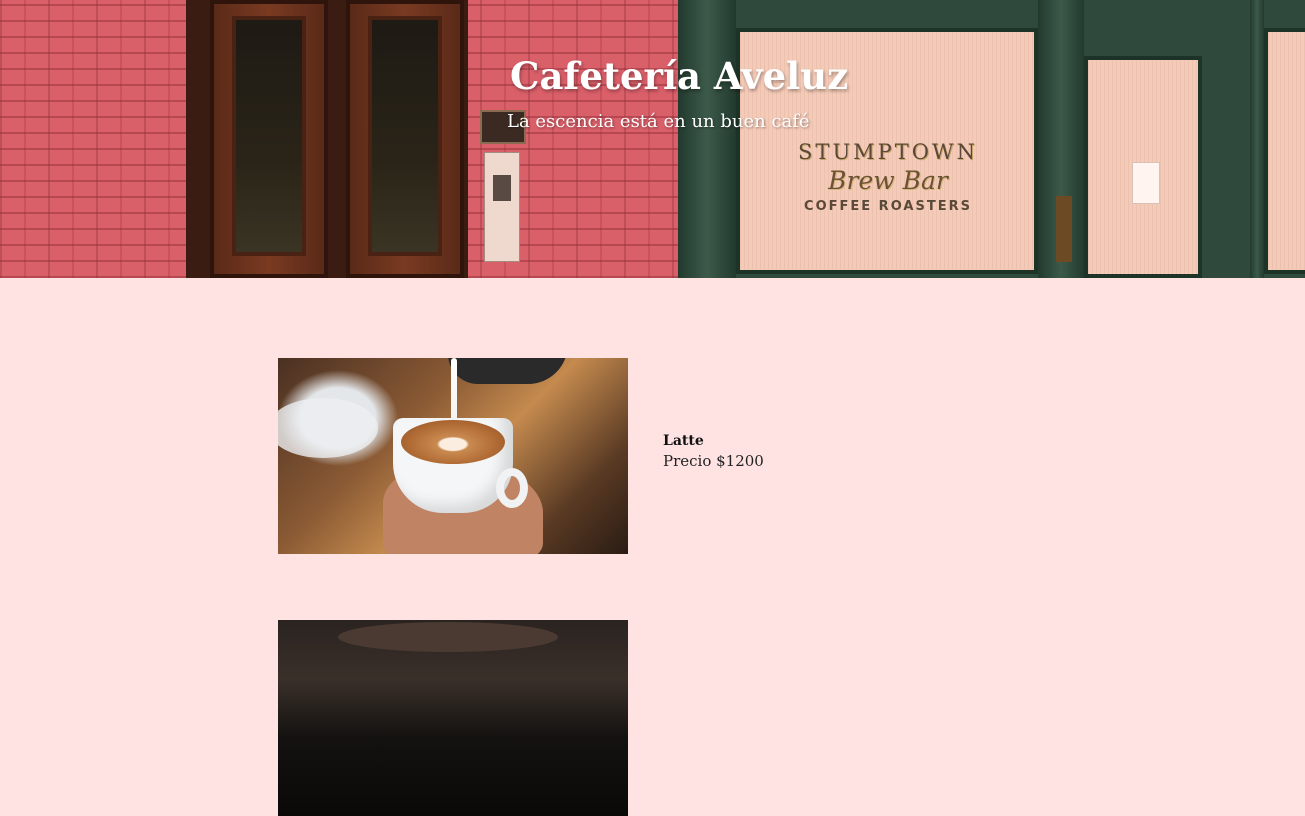 The image size is (1305, 816). I want to click on product-info: Latte Precio $1200, so click(713, 452).